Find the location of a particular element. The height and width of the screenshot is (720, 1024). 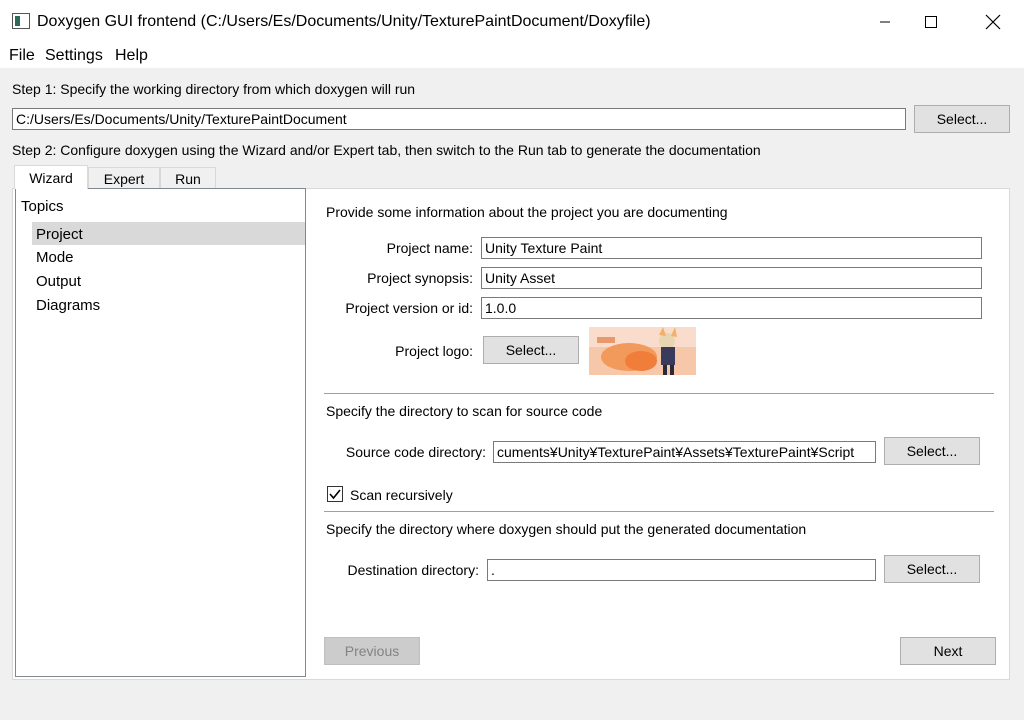

next-button: Next is located at coordinates (948, 651).